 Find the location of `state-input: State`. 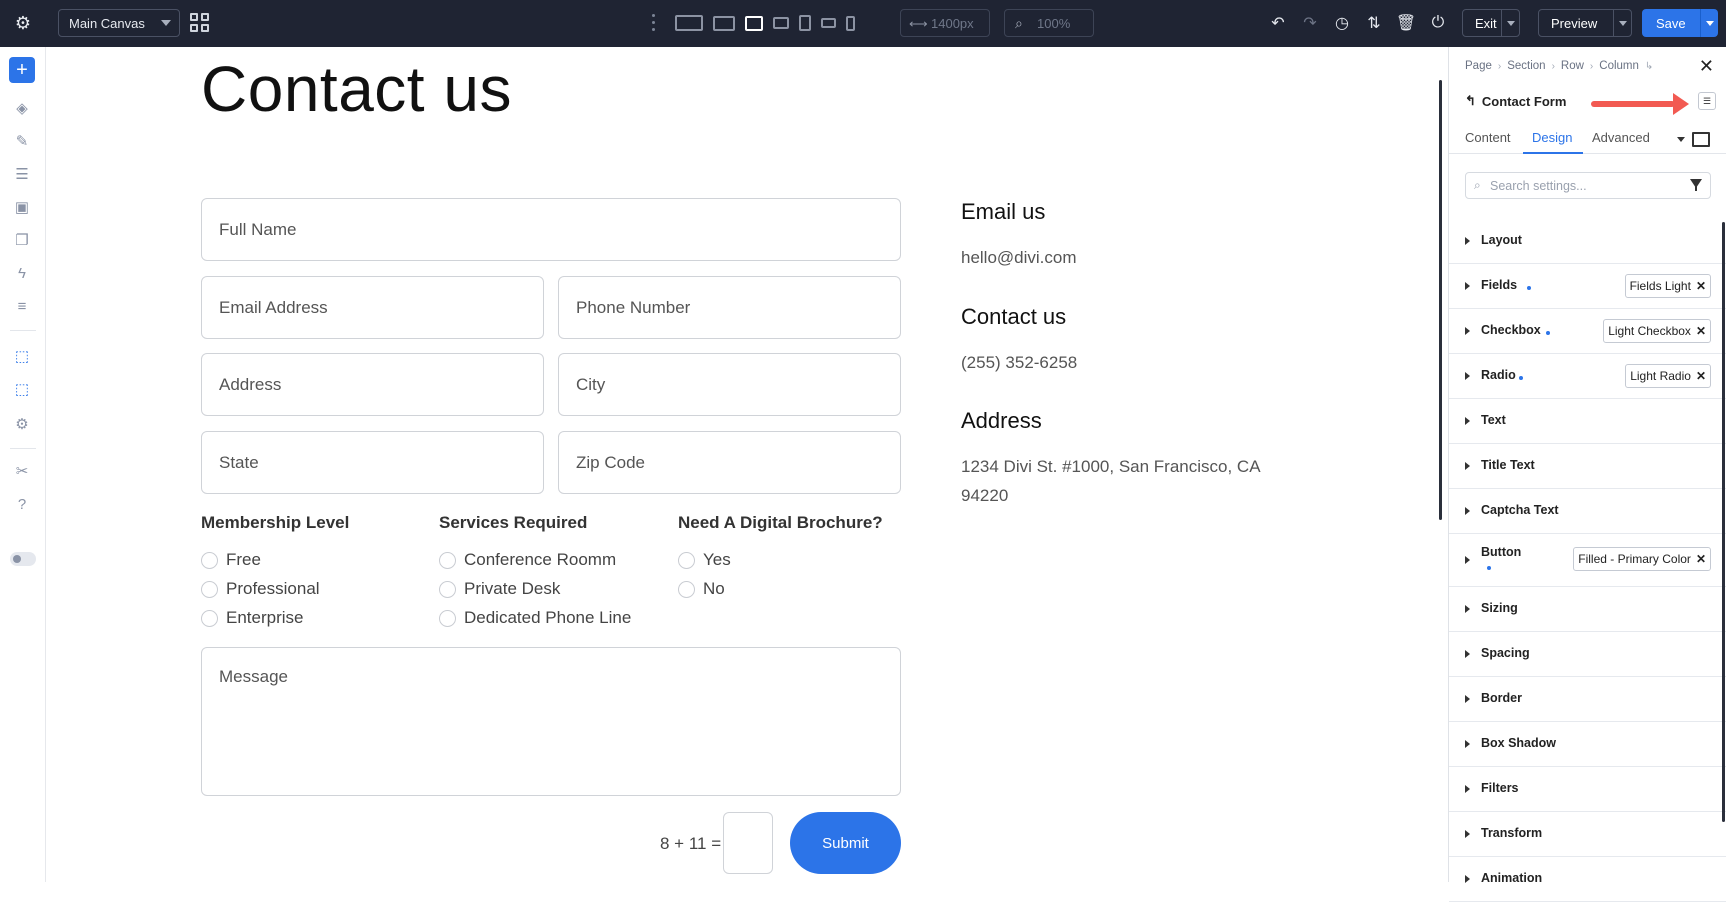

state-input: State is located at coordinates (372, 462).